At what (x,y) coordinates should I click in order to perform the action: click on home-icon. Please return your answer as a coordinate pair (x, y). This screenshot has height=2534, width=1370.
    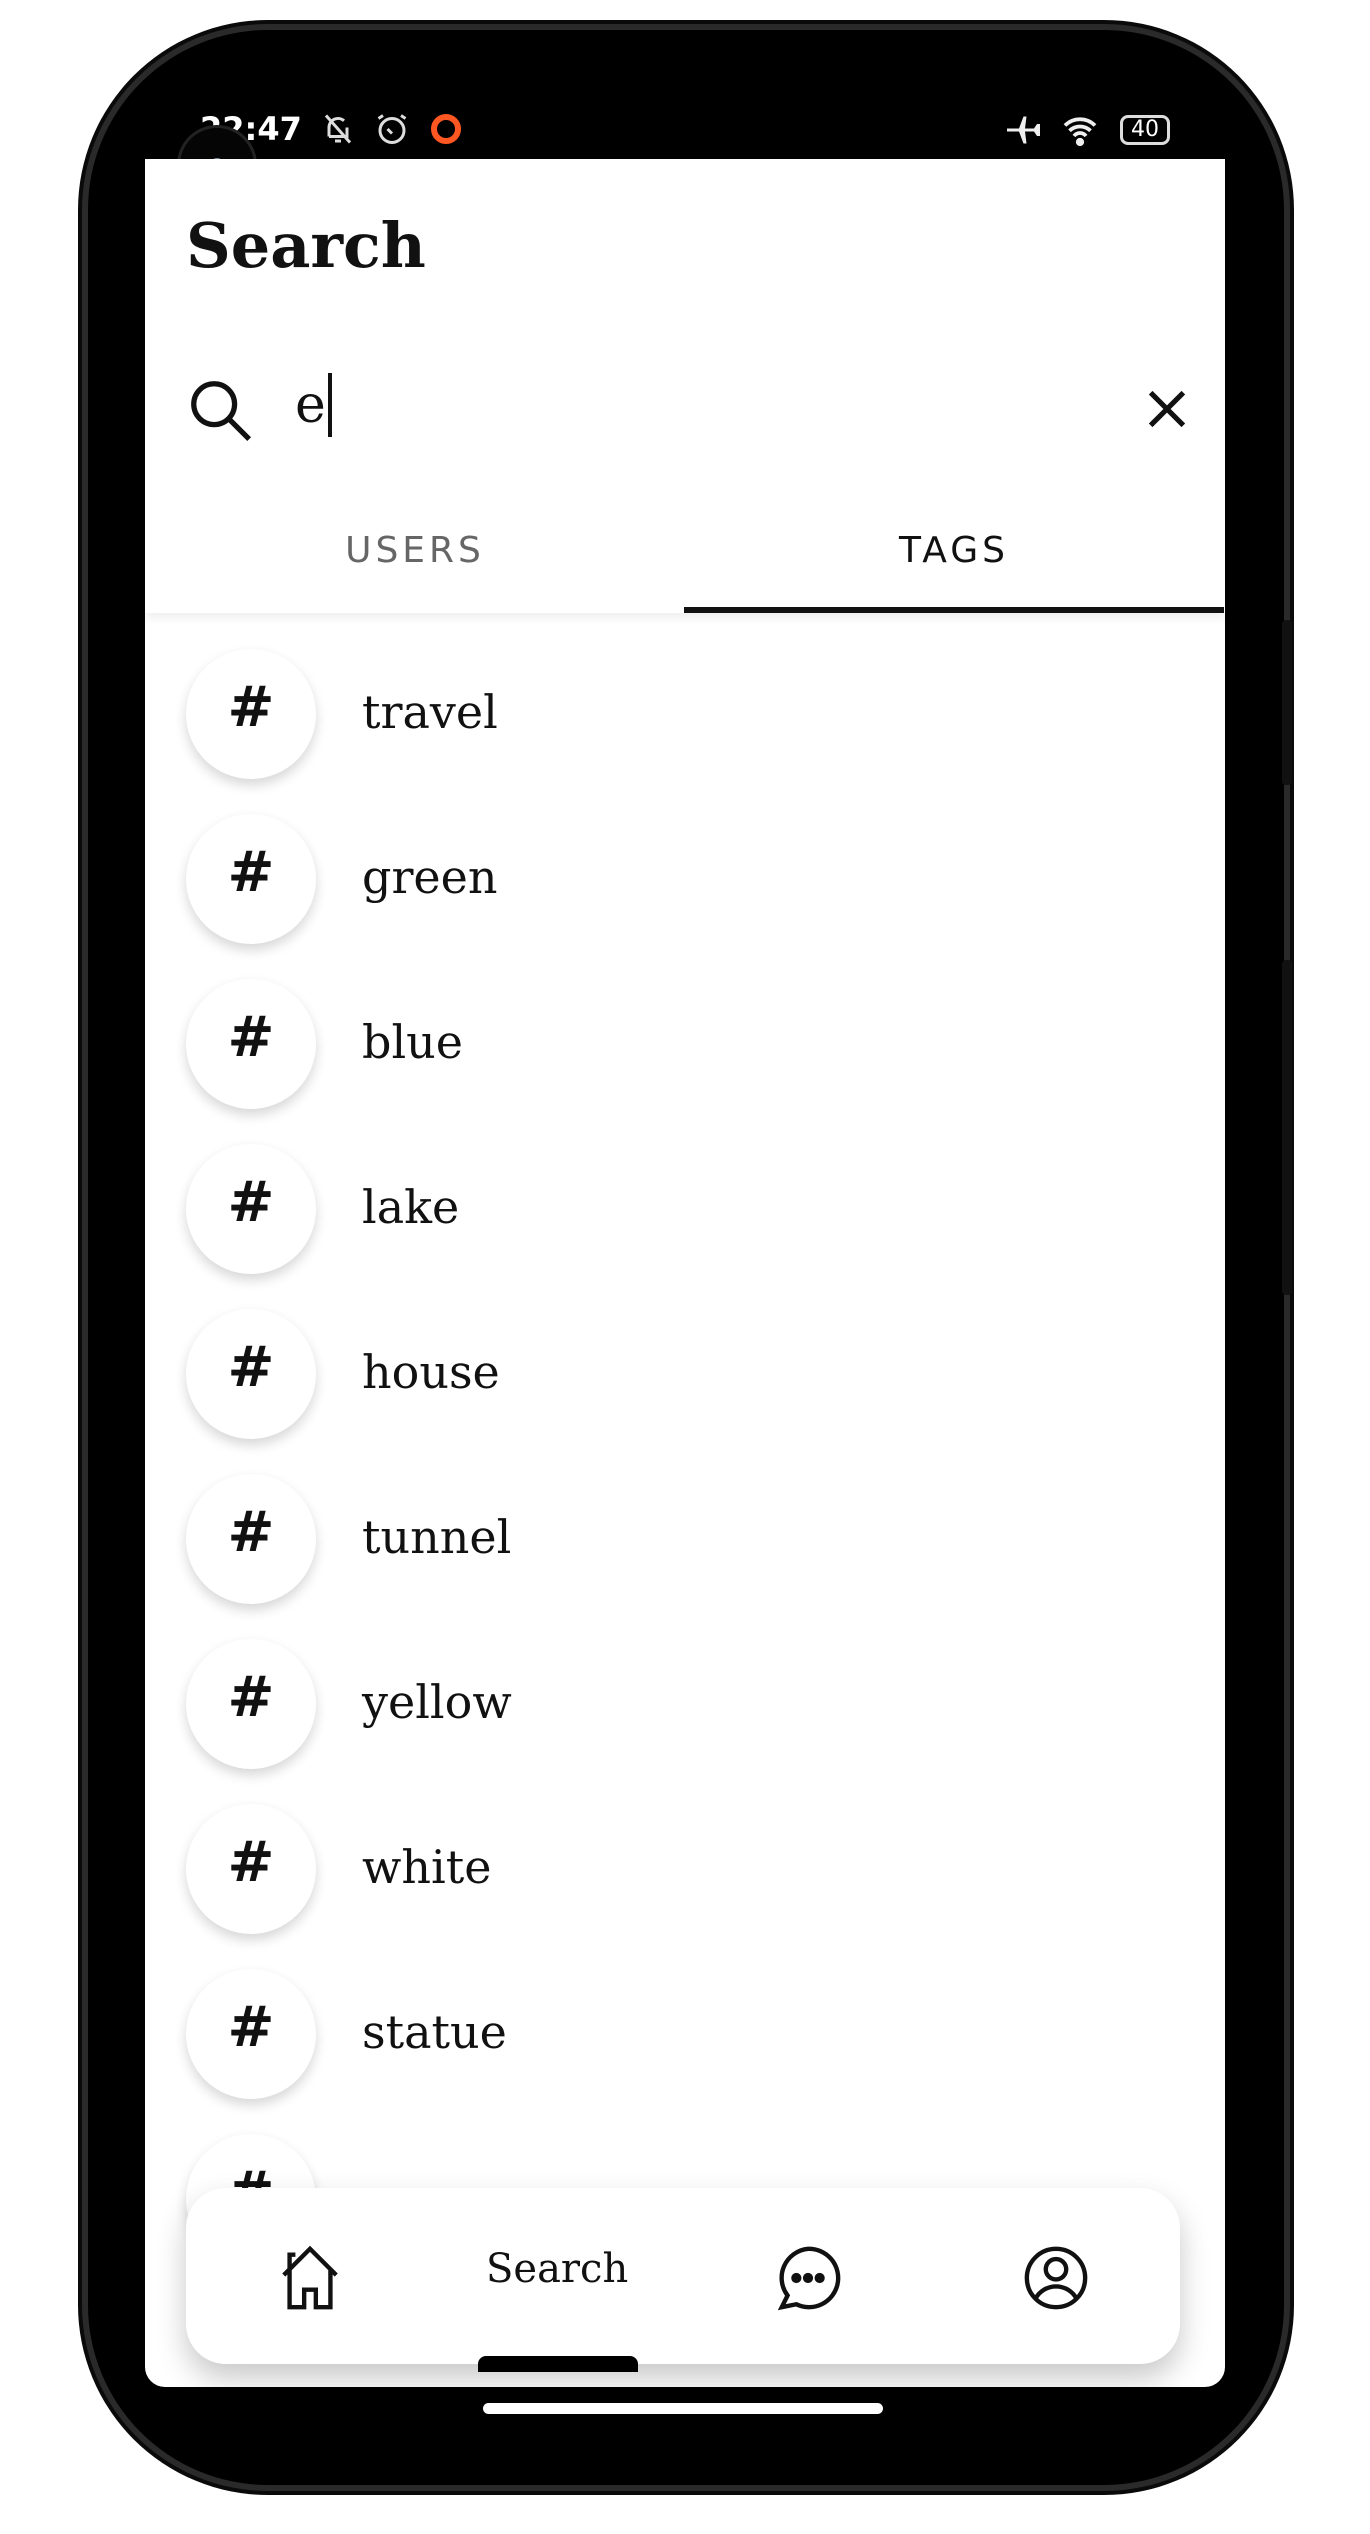
    Looking at the image, I should click on (310, 2277).